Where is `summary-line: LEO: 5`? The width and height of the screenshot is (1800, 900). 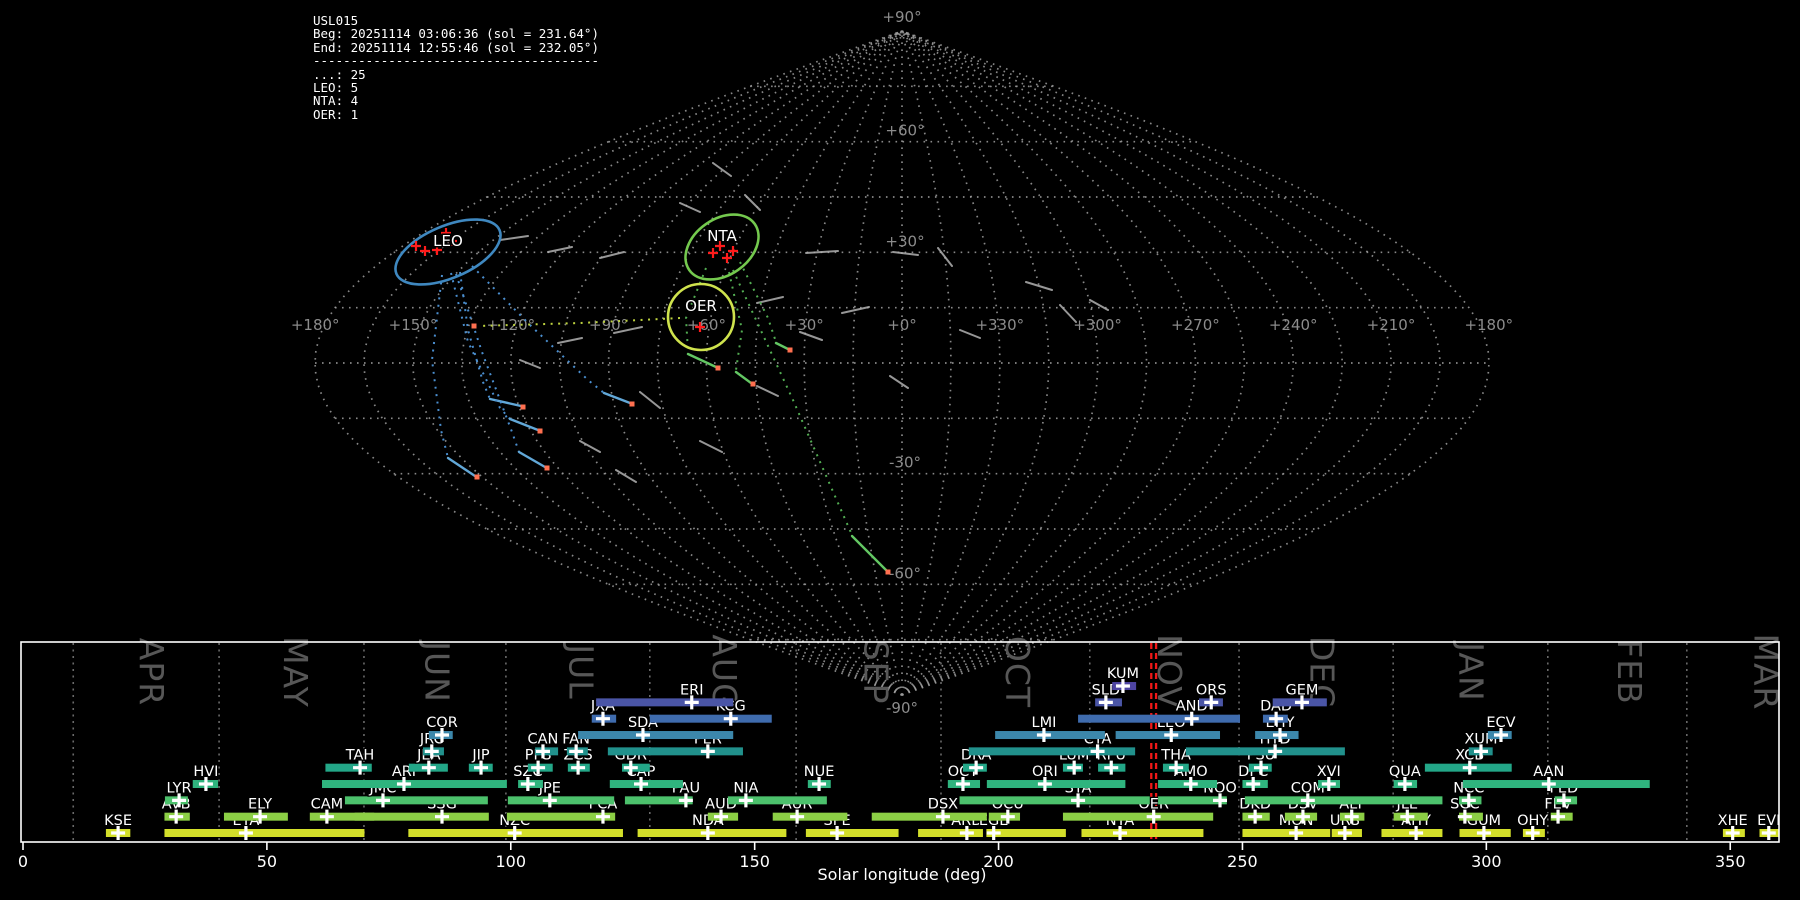 summary-line: LEO: 5 is located at coordinates (336, 88).